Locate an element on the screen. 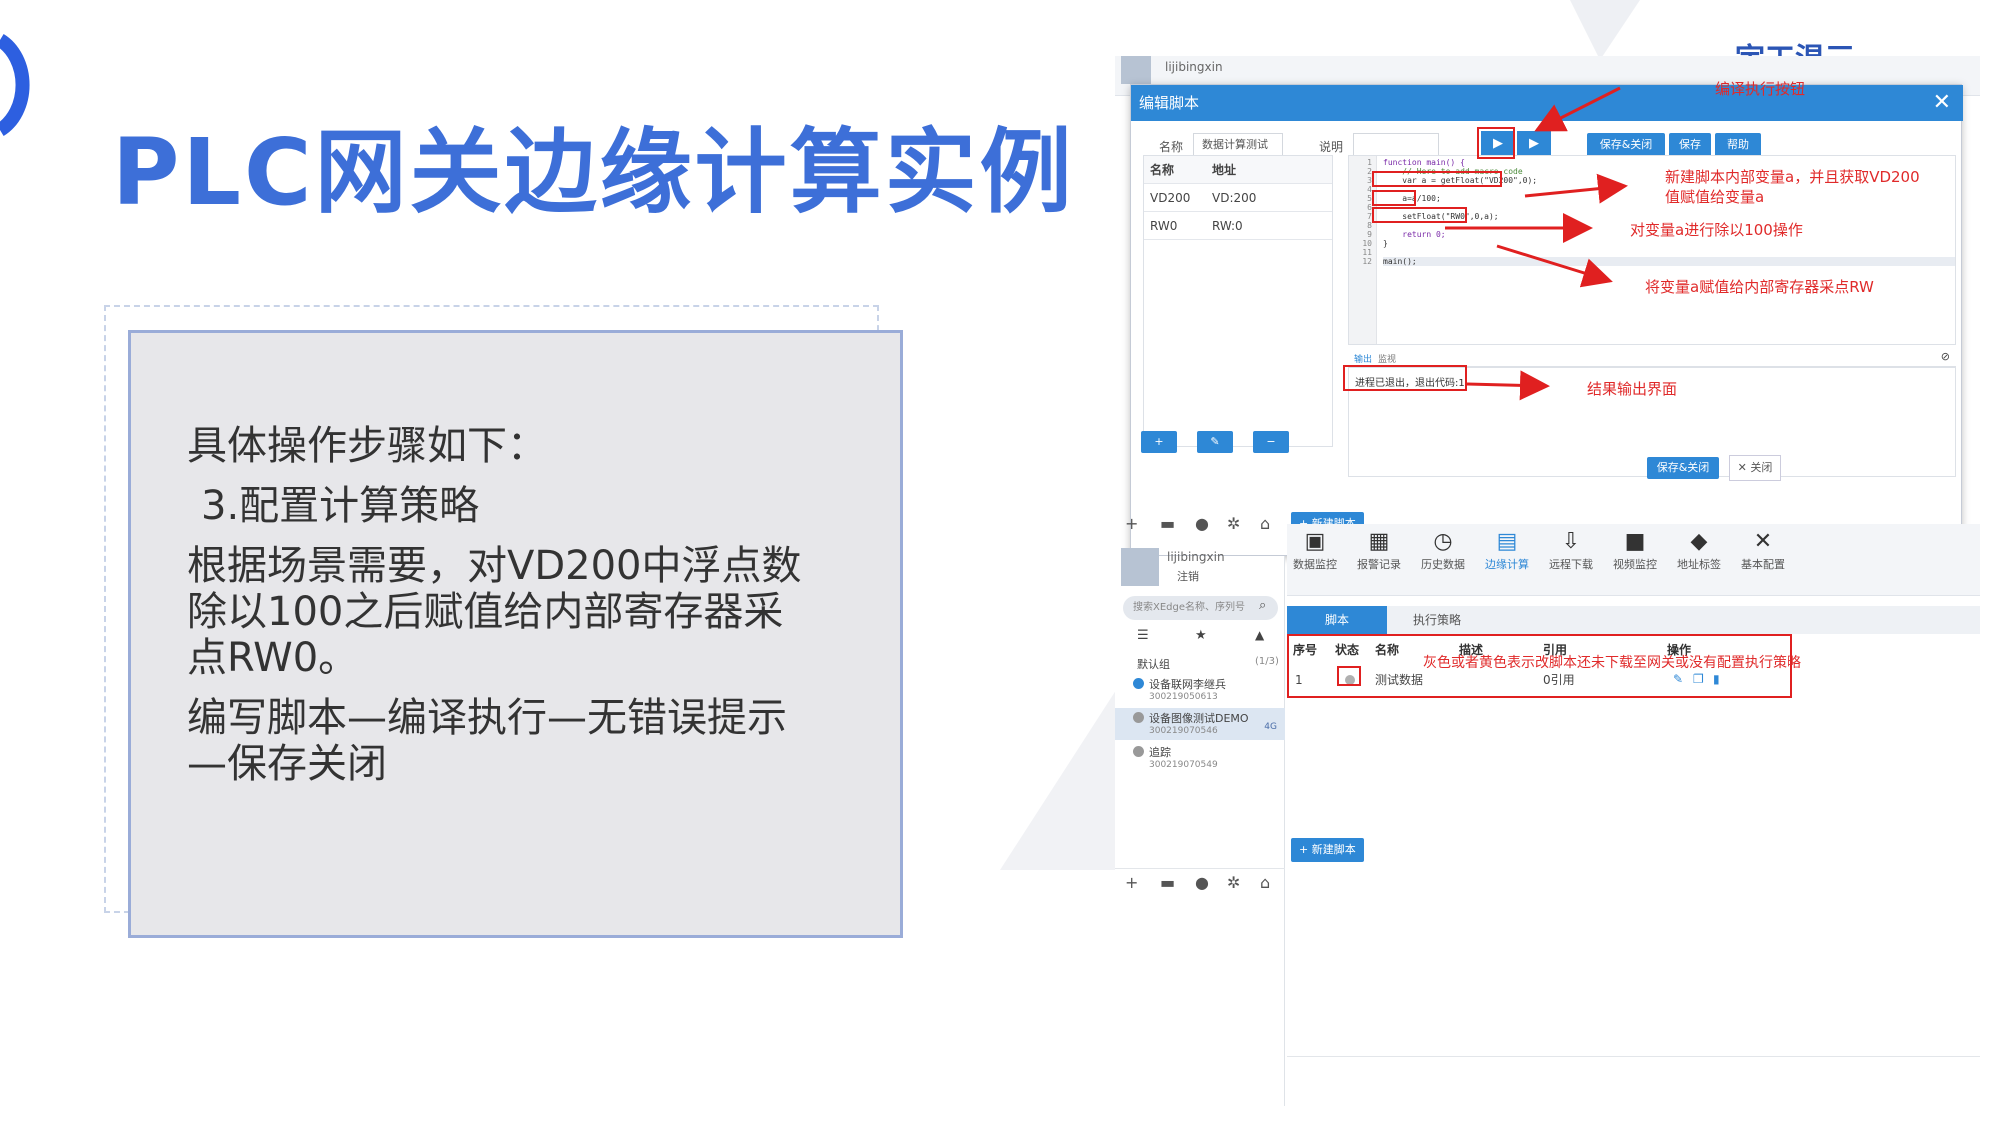  script-tabs: 脚本 执行策略 is located at coordinates (1633, 620).